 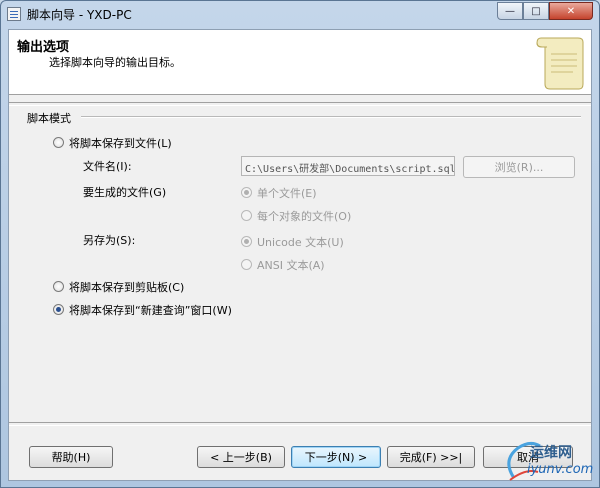 I want to click on maximize-button: □, so click(x=536, y=11).